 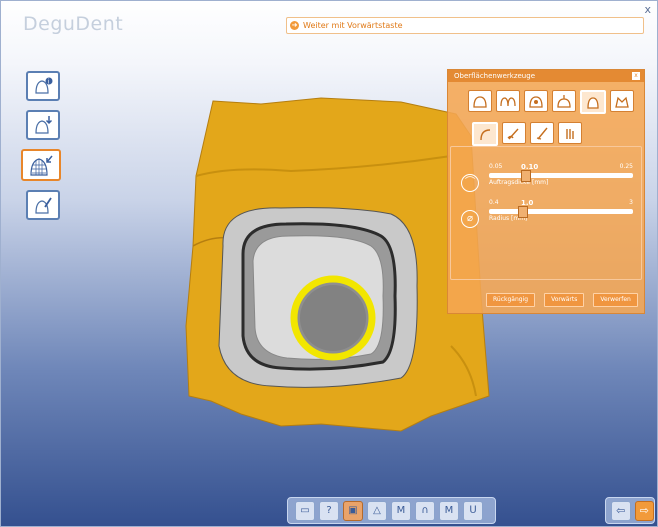 I want to click on bottom-toolbar: ▭ ? ▣ △ M ∩ M ᑌ, so click(x=391, y=510).